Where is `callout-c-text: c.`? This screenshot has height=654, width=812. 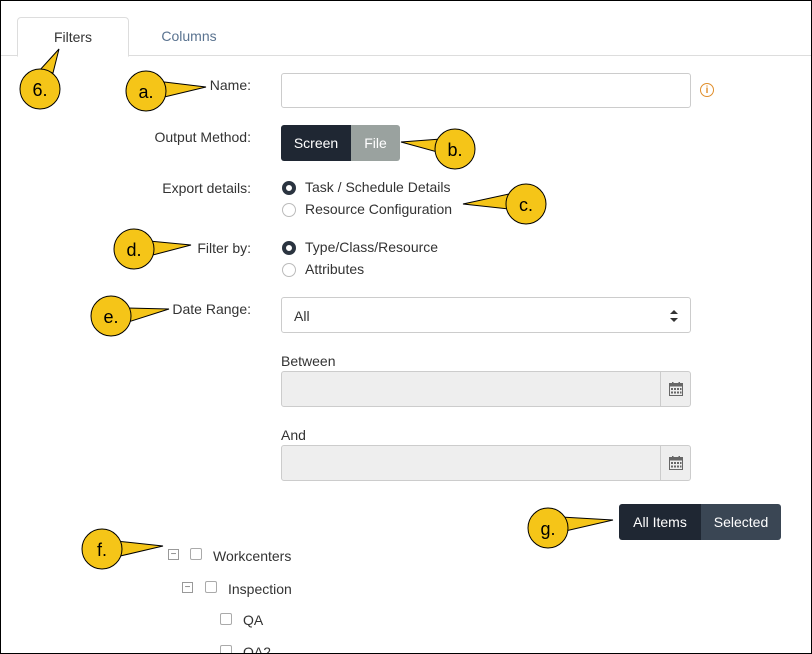 callout-c-text: c. is located at coordinates (526, 205).